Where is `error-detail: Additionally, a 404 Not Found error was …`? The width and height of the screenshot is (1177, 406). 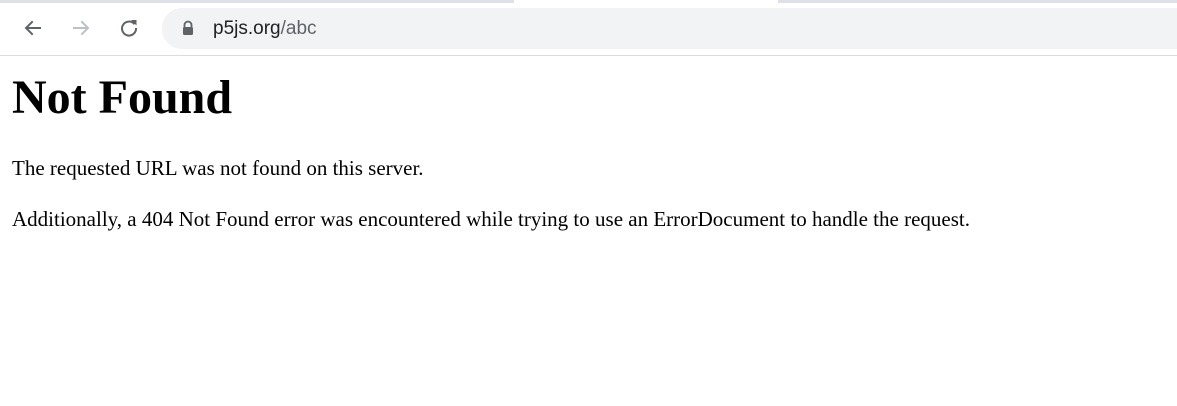 error-detail: Additionally, a 404 Not Found error was … is located at coordinates (491, 219).